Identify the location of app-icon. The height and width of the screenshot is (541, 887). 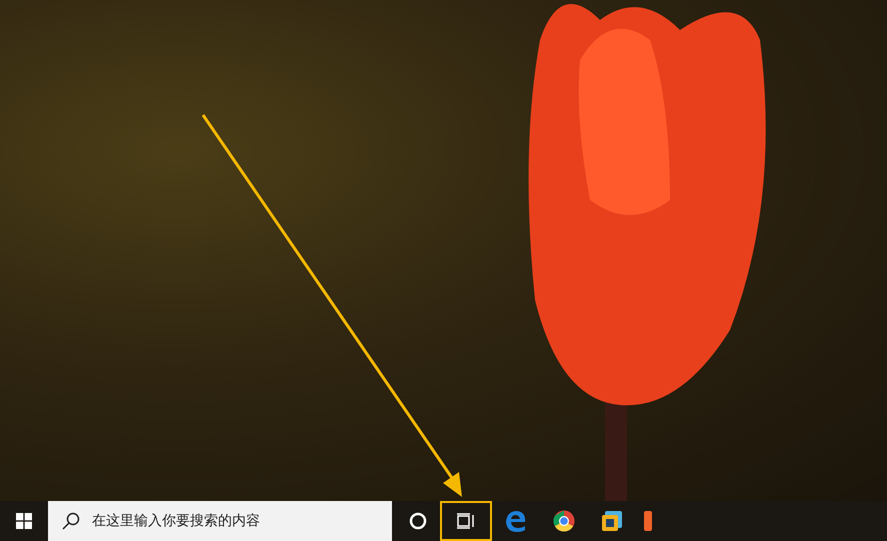
(648, 521).